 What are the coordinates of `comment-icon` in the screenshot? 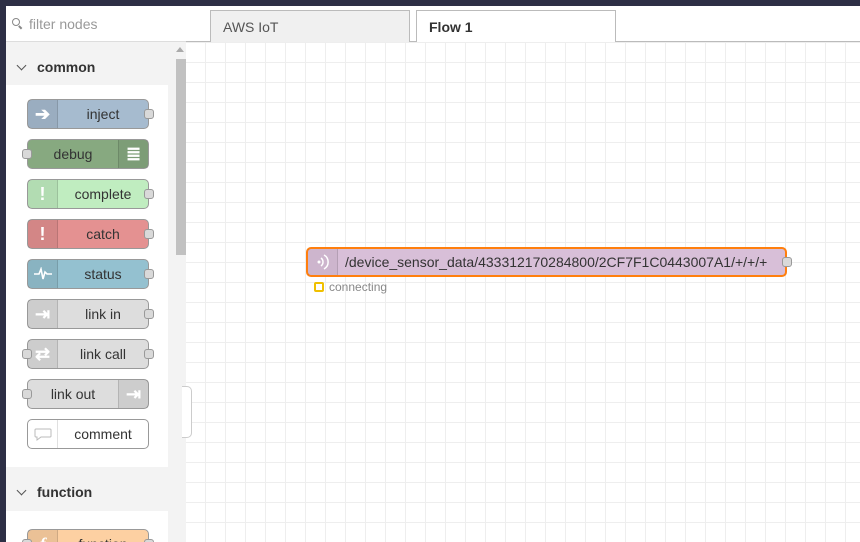 It's located at (43, 434).